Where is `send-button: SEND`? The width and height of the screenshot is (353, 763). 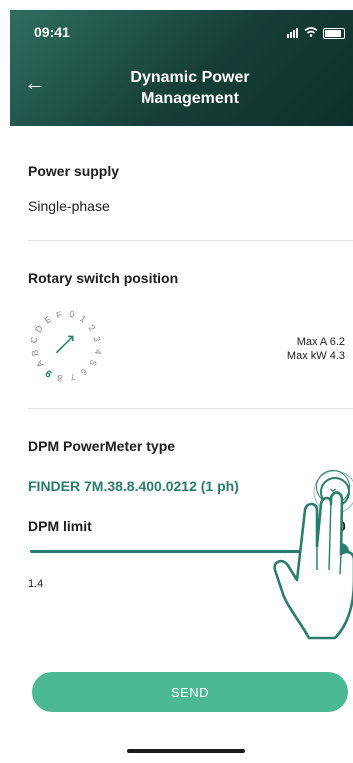 send-button: SEND is located at coordinates (190, 692).